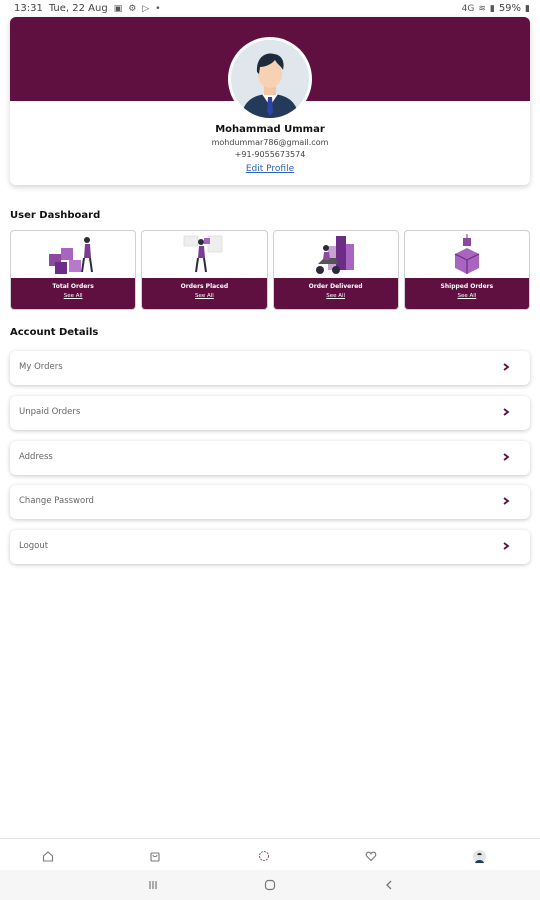 The width and height of the screenshot is (540, 900). Describe the element at coordinates (78, 8) in the screenshot. I see `status-date: Tue, 22 Aug` at that location.